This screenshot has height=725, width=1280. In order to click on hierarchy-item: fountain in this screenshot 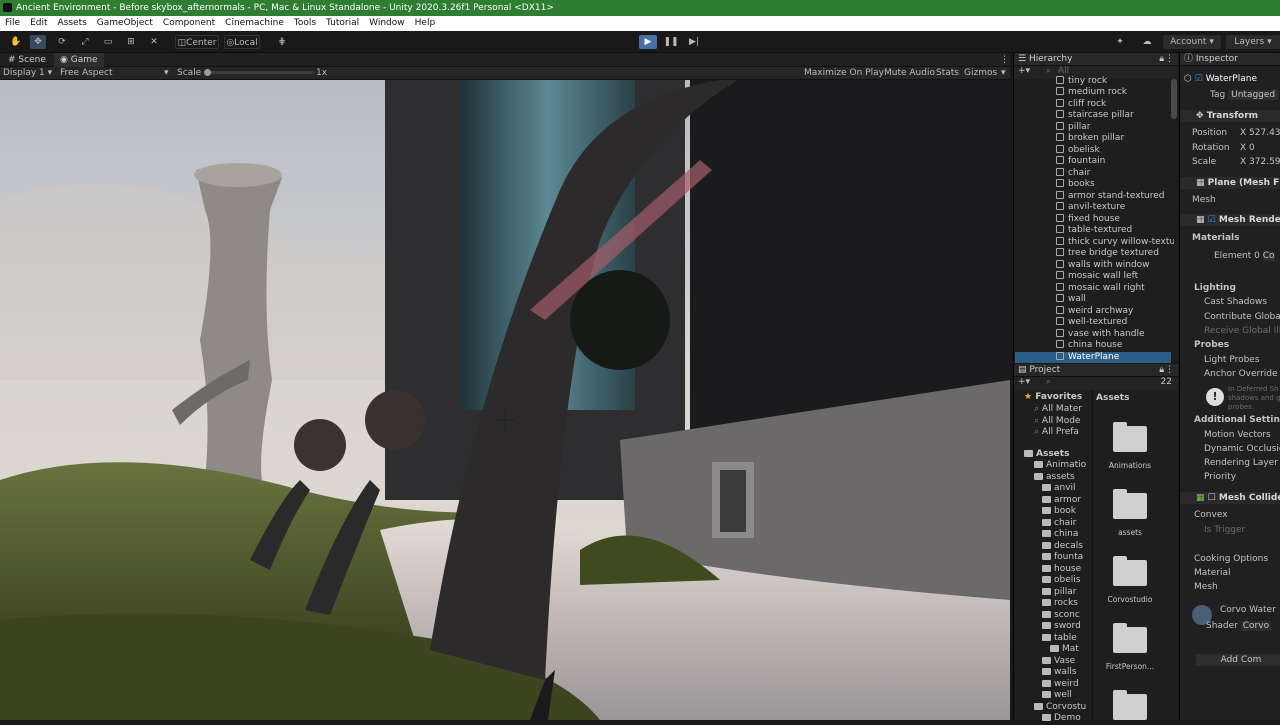, I will do `click(1115, 162)`.